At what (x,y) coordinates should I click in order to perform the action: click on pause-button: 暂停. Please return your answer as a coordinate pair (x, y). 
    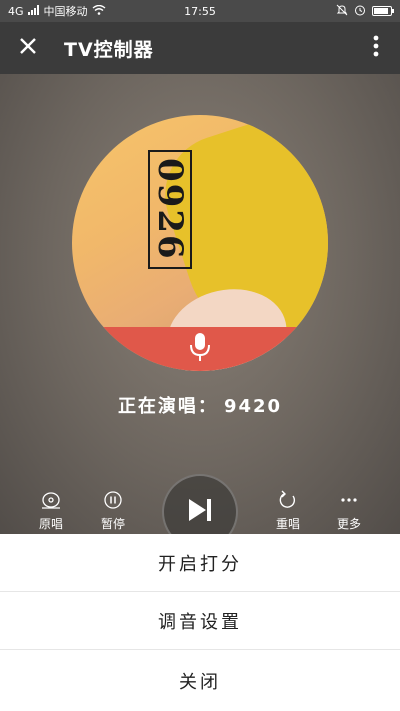
    Looking at the image, I should click on (113, 511).